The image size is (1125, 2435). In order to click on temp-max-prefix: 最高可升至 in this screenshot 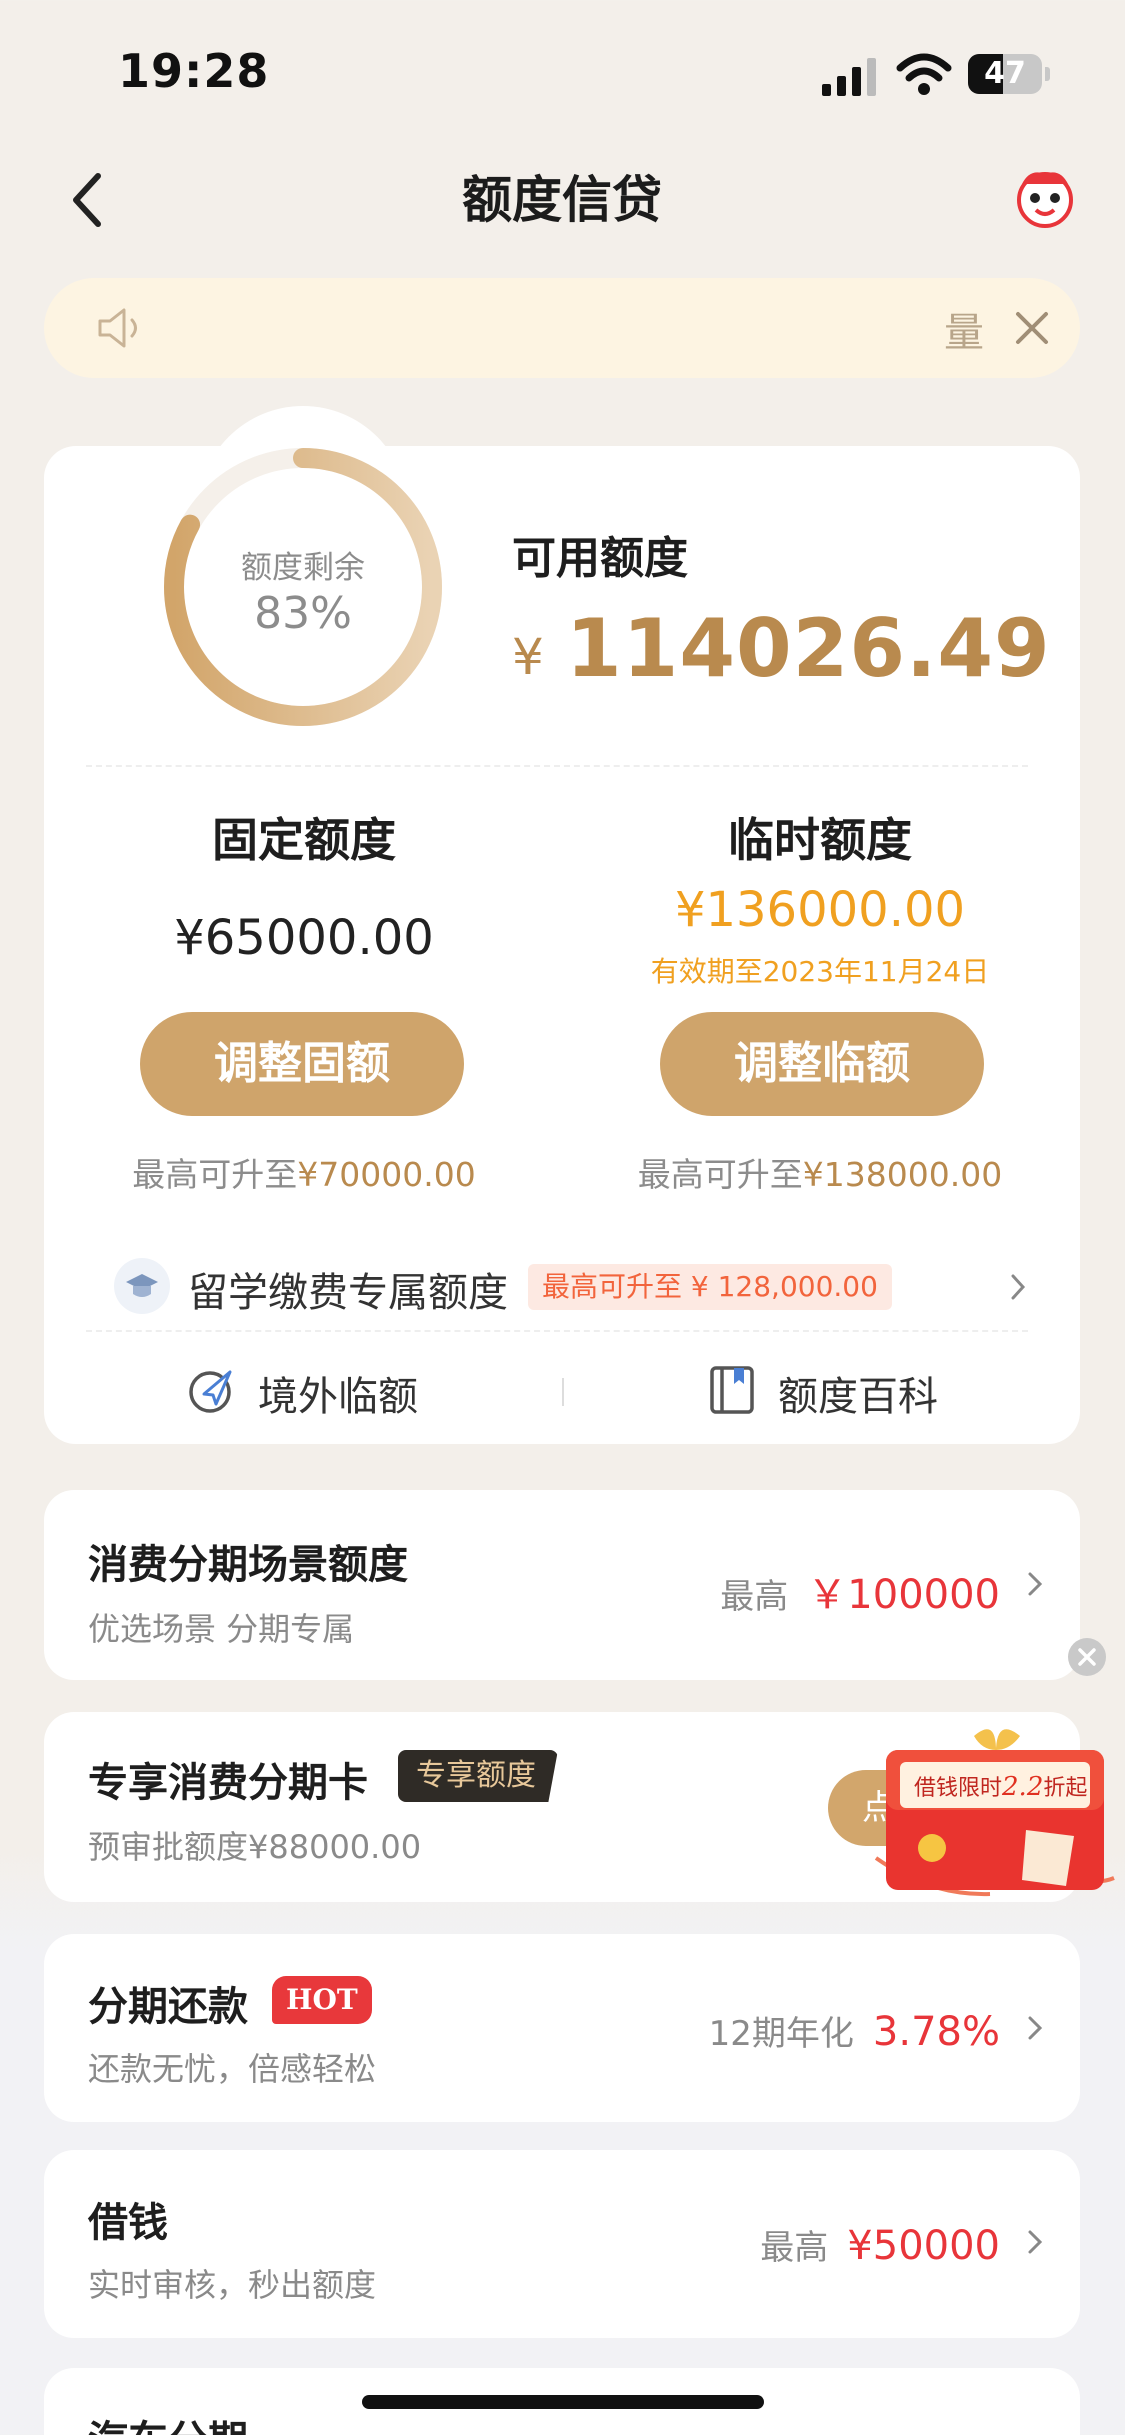, I will do `click(720, 1174)`.